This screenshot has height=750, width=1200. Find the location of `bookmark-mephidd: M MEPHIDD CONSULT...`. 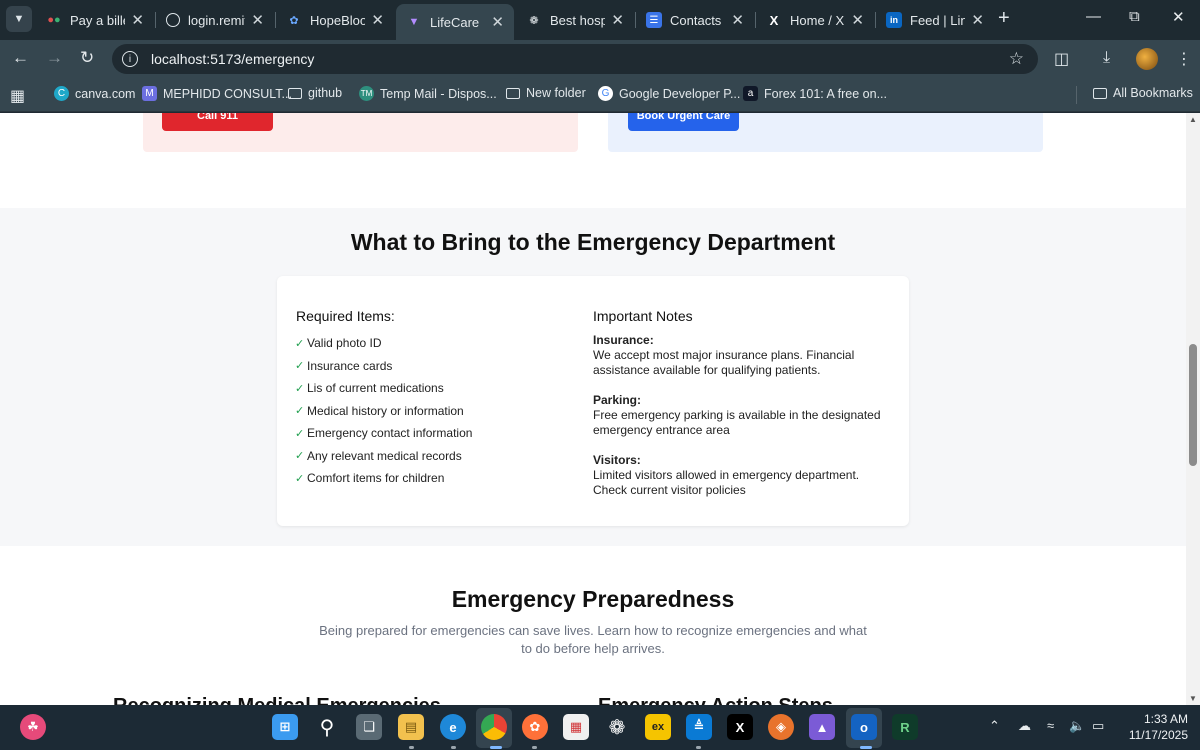

bookmark-mephidd: M MEPHIDD CONSULT... is located at coordinates (217, 93).